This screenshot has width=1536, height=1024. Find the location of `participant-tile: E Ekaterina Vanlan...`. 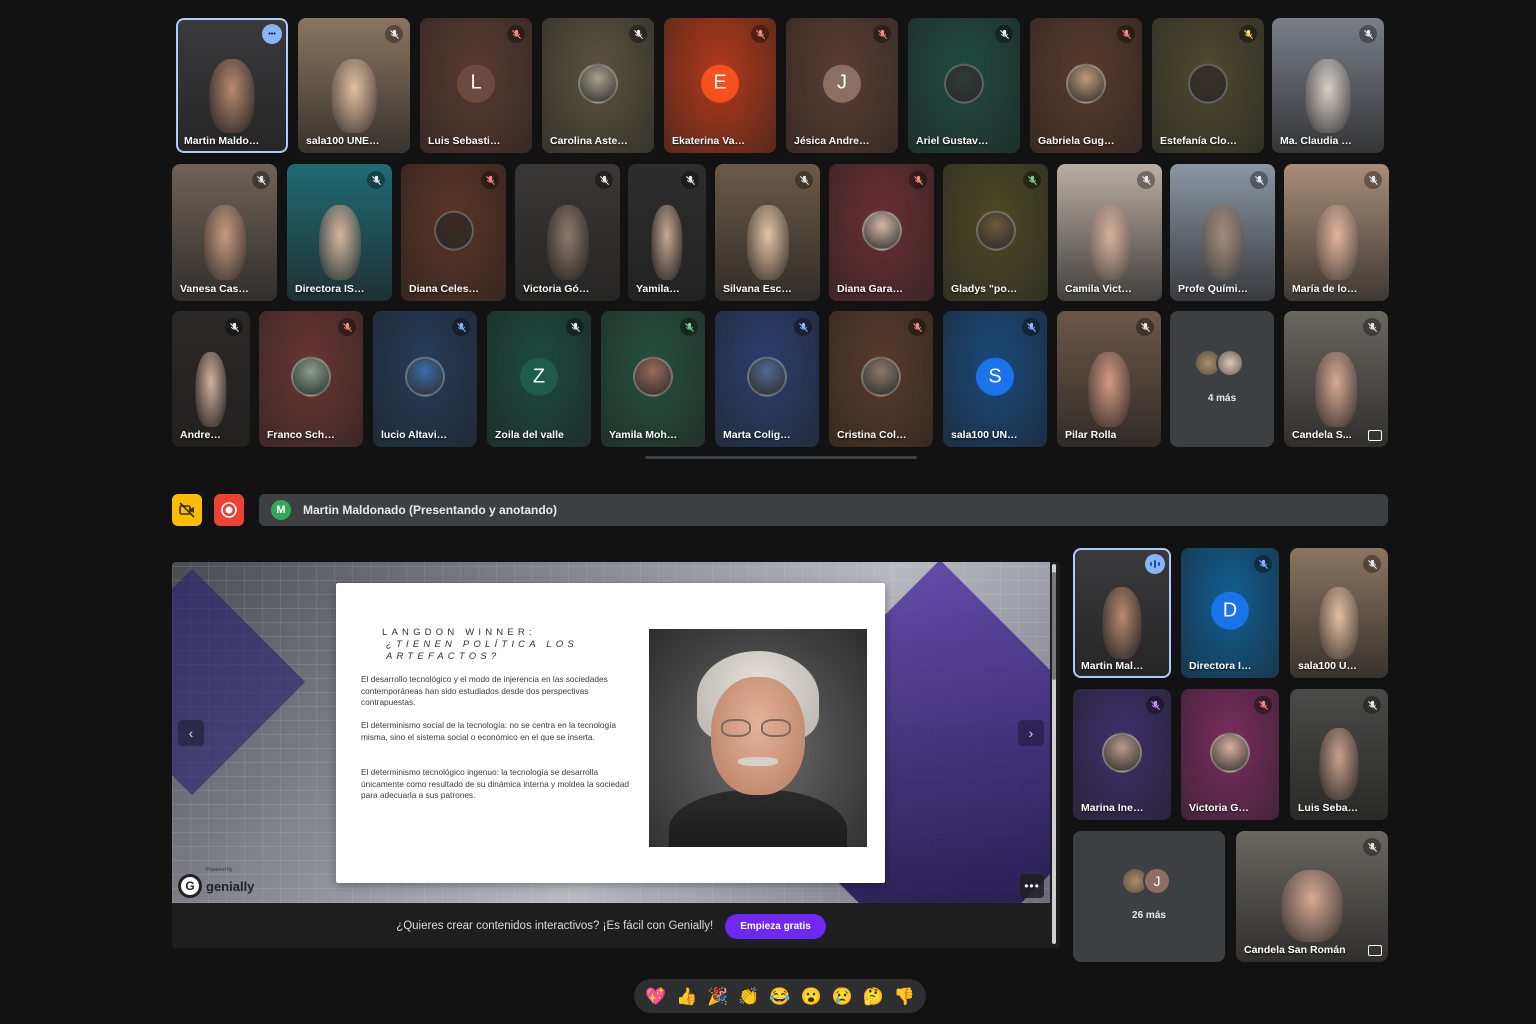

participant-tile: E Ekaterina Vanlan... is located at coordinates (720, 85).